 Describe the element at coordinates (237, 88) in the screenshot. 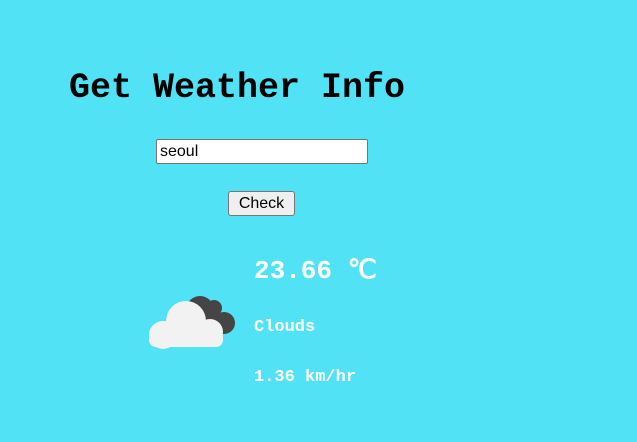

I see `page-title: Get Weather Info` at that location.